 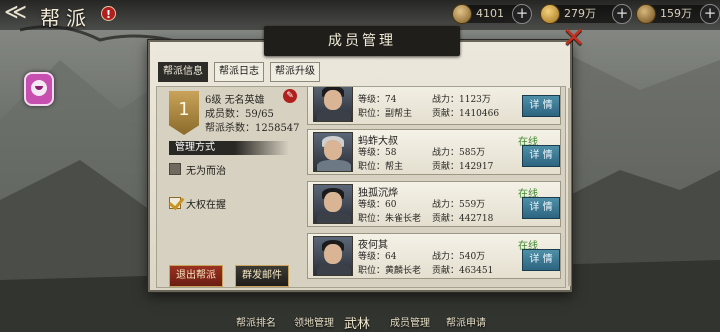 What do you see at coordinates (256, 321) in the screenshot?
I see `nav-guild-ranking: 帮派排名` at bounding box center [256, 321].